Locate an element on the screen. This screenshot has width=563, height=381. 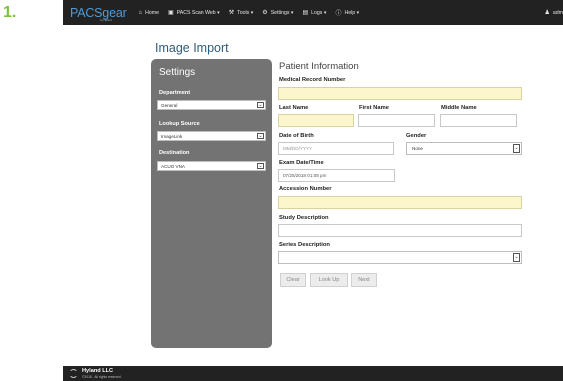
gender-select: None ⌄ is located at coordinates (464, 148).